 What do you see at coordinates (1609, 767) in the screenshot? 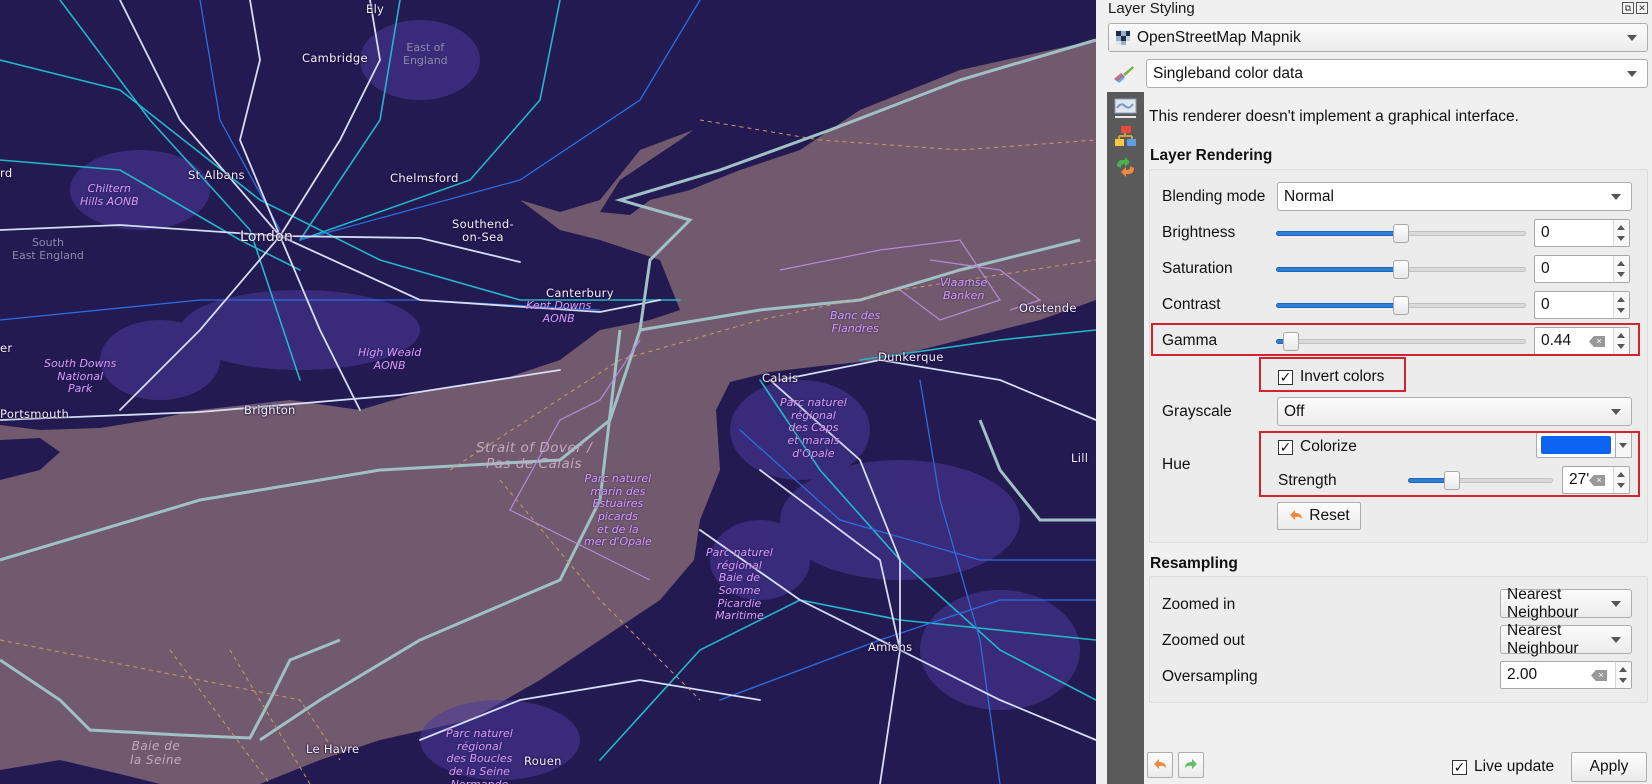
I see `apply-button: Apply` at bounding box center [1609, 767].